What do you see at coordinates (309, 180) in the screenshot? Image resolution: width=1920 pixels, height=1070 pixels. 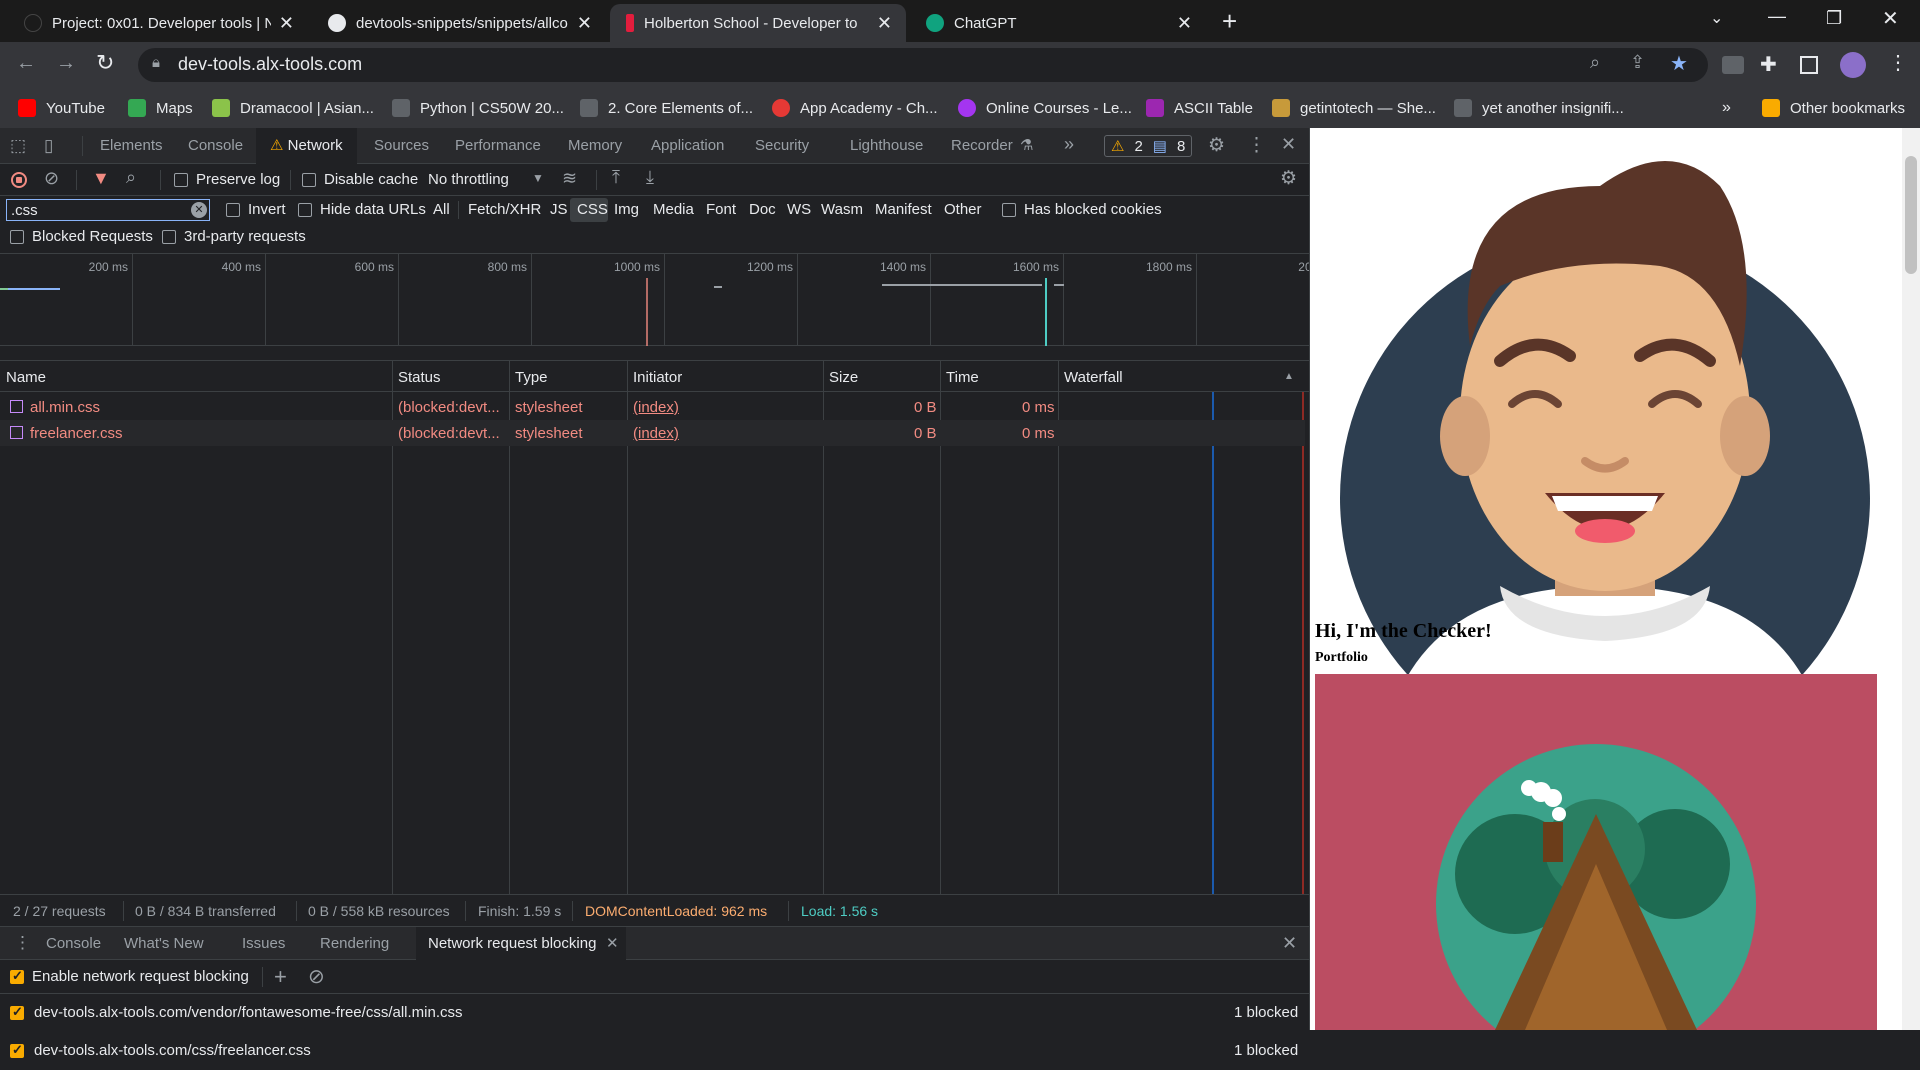 I see `disable-cache-checkbox` at bounding box center [309, 180].